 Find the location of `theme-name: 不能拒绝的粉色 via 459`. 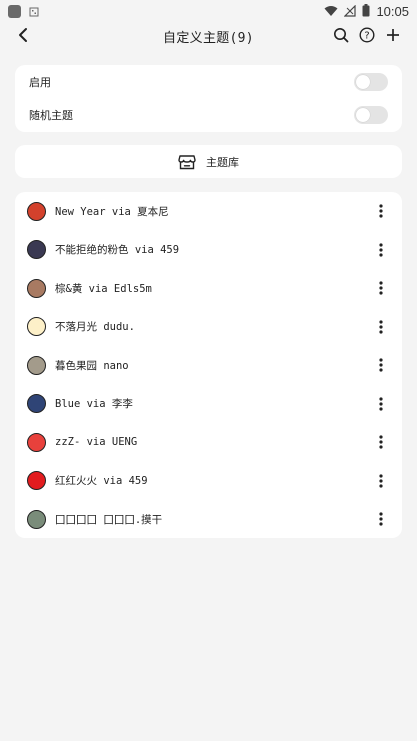

theme-name: 不能拒绝的粉色 via 459 is located at coordinates (117, 250).